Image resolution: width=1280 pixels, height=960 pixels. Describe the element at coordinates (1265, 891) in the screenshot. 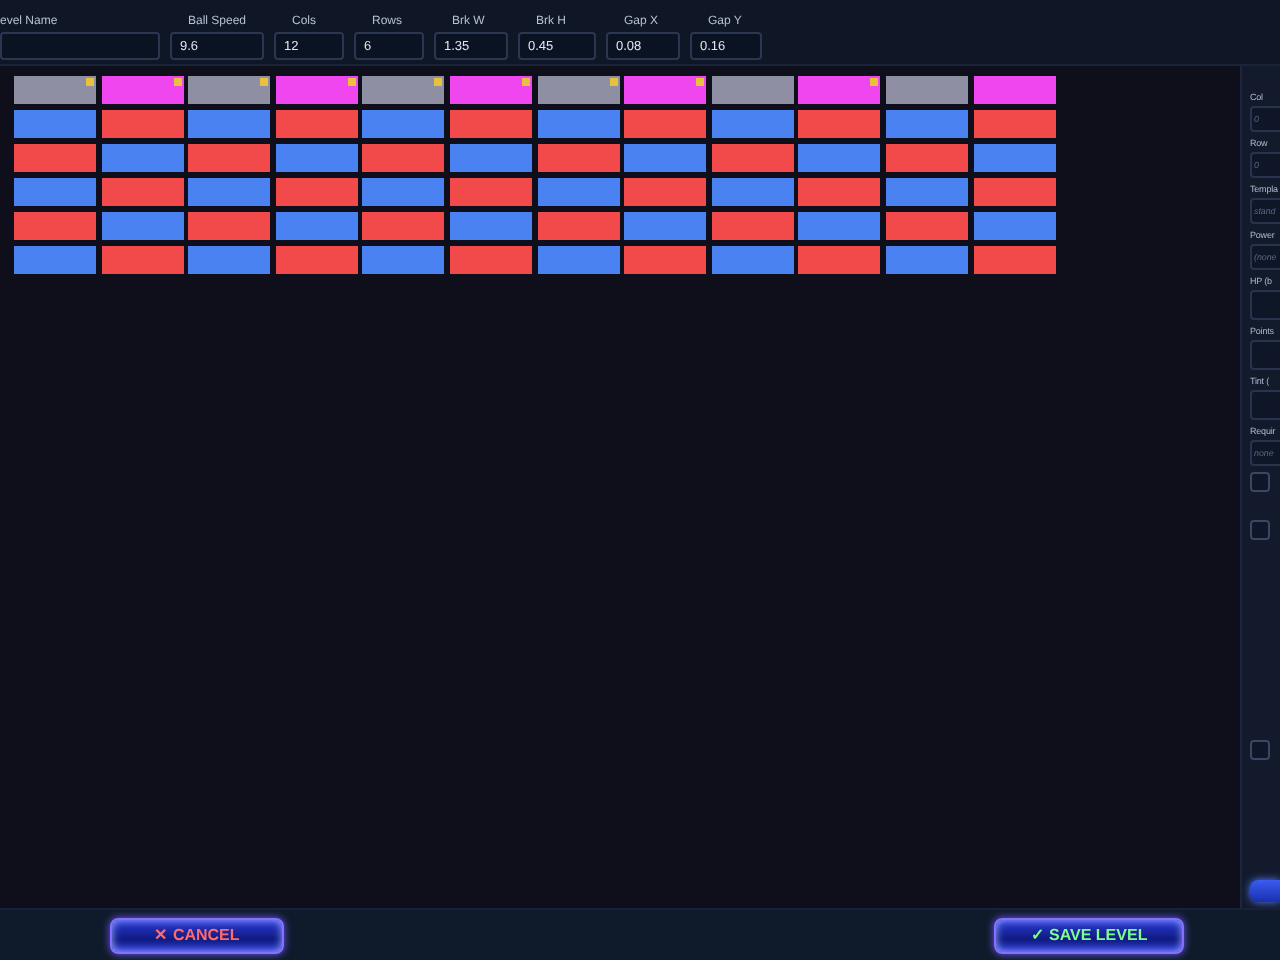

I see `panel-button` at that location.